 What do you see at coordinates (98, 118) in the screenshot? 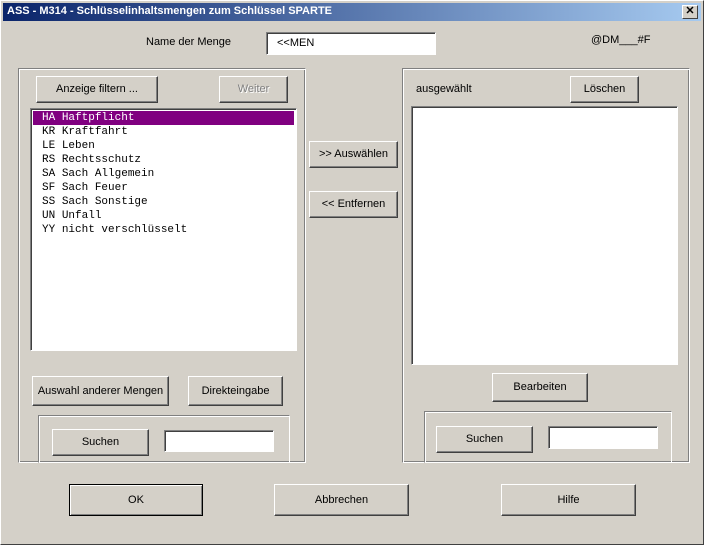
I see `item-text: Haftpflicht` at bounding box center [98, 118].